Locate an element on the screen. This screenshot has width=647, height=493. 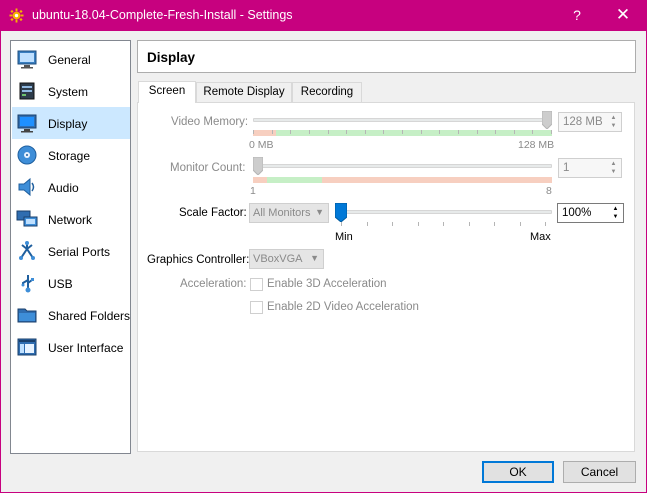
sidebar-item-system: System is located at coordinates (71, 91).